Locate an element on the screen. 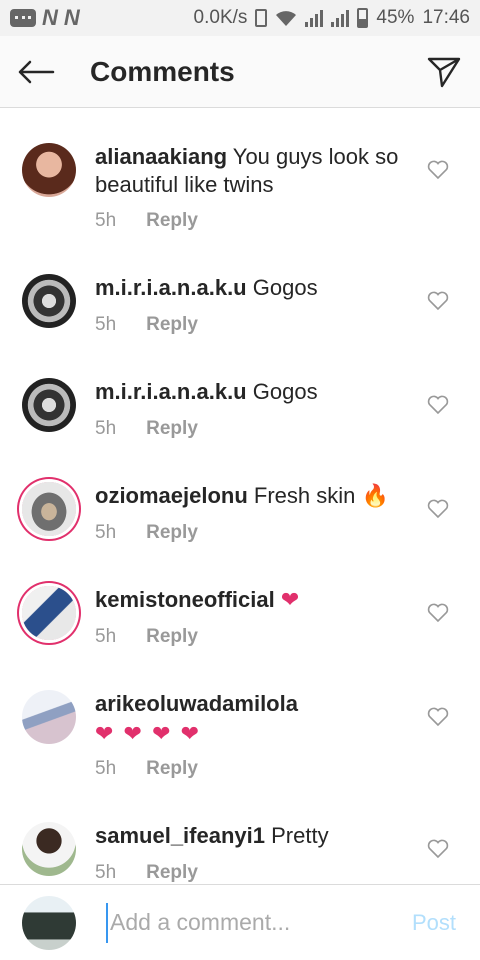 The image size is (480, 960). page-title: Comments is located at coordinates (162, 71).